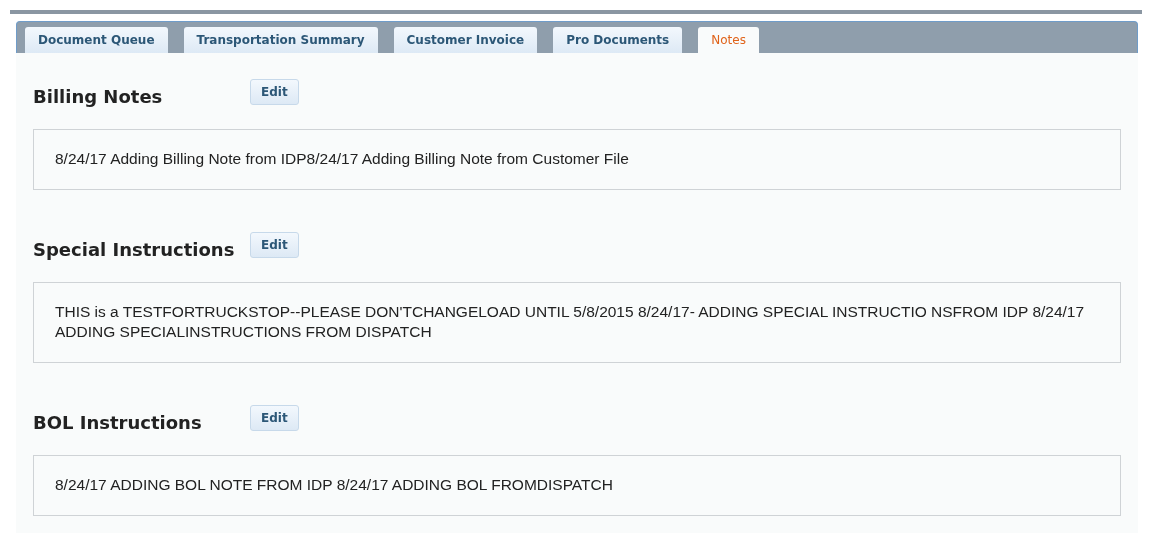 The height and width of the screenshot is (542, 1152). What do you see at coordinates (465, 40) in the screenshot?
I see `tab: Customer Invoice` at bounding box center [465, 40].